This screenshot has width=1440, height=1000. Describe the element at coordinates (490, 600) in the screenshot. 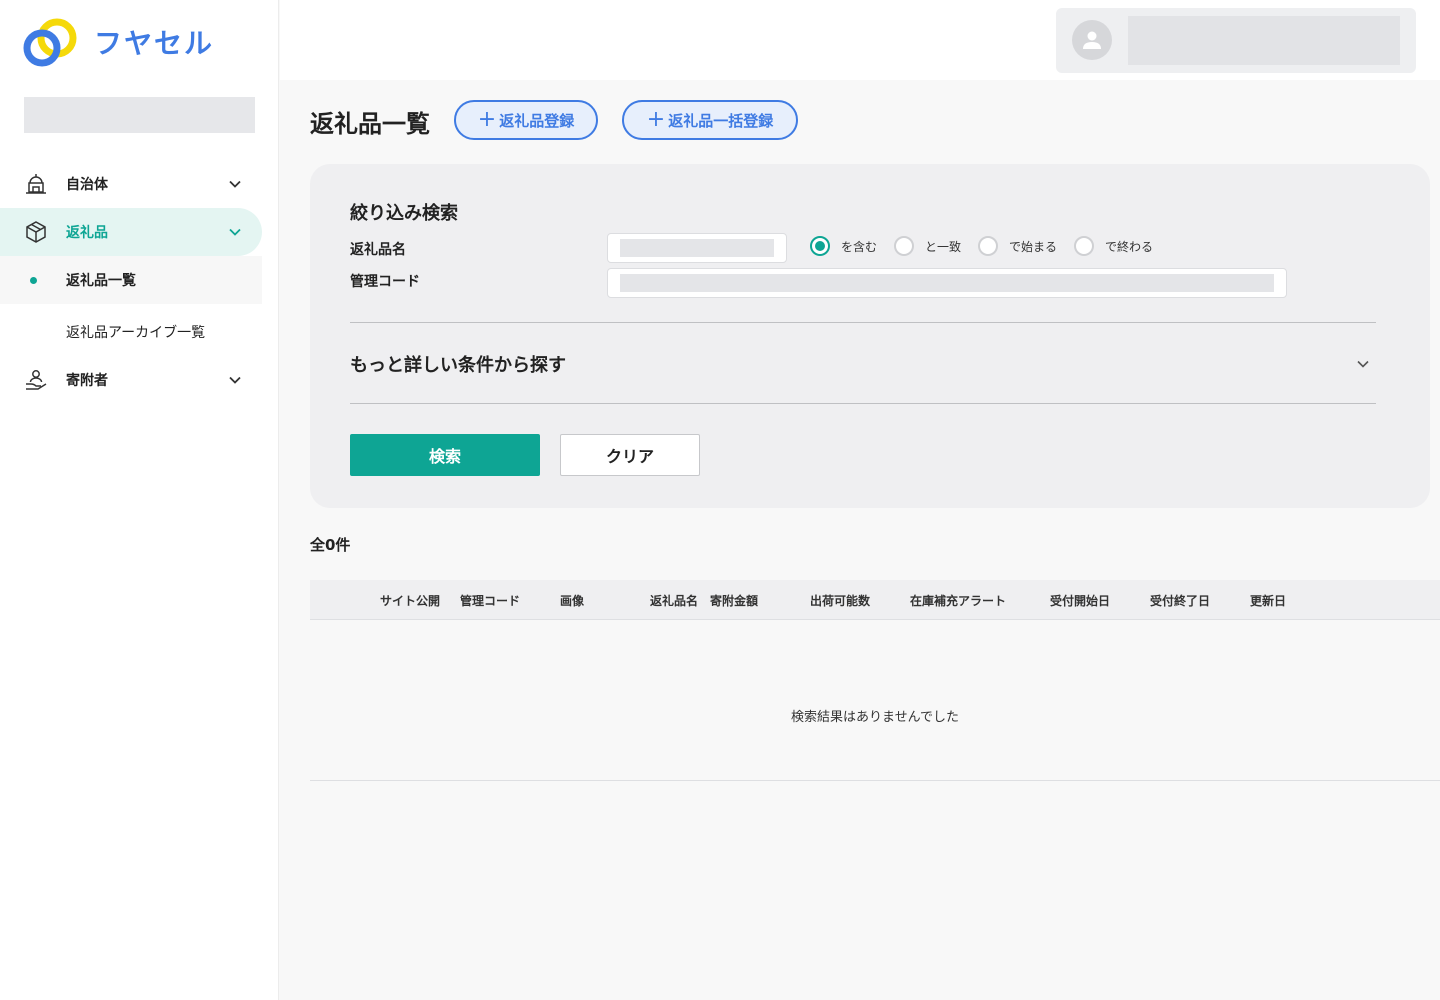

I see `column-header: 管理コード` at that location.